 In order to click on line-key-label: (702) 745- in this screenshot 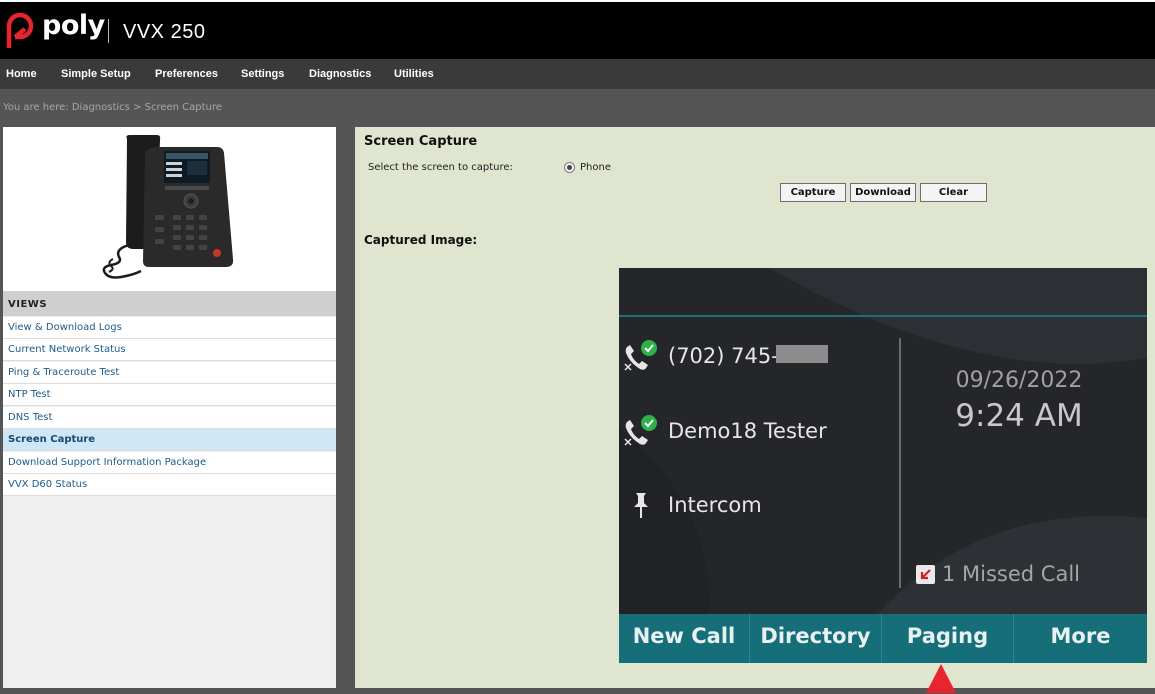, I will do `click(723, 356)`.